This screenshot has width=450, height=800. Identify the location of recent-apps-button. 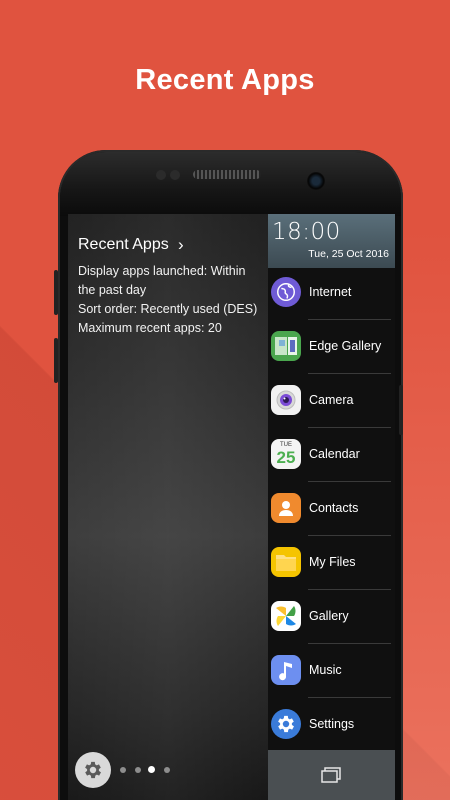
(331, 775).